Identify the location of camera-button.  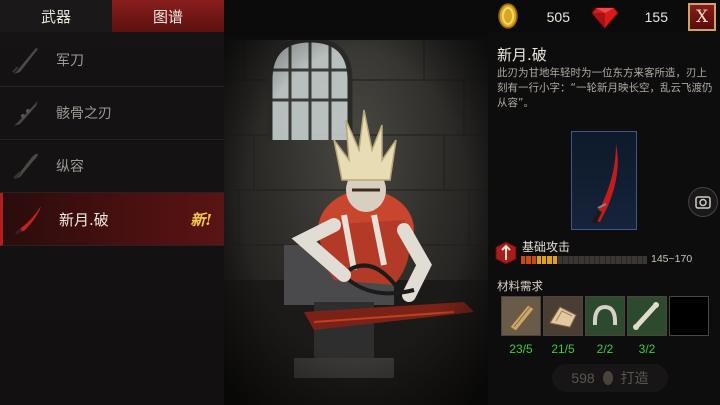
(703, 202).